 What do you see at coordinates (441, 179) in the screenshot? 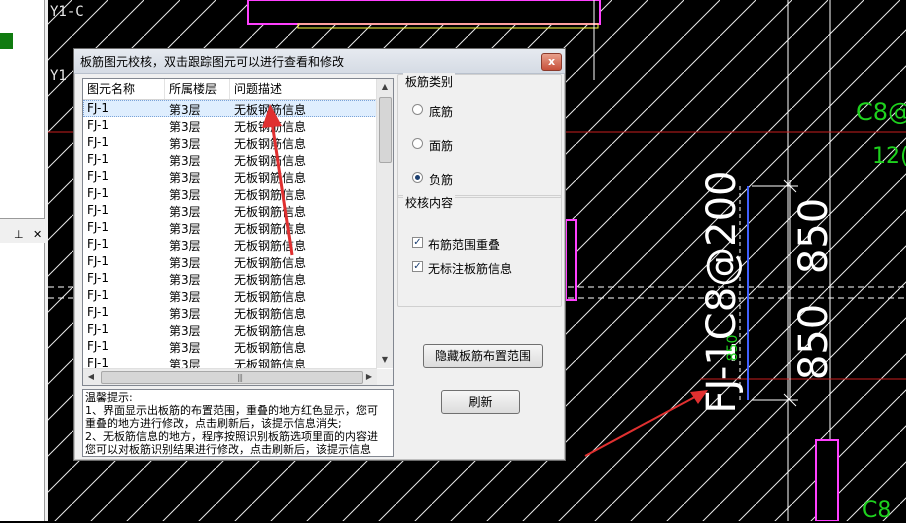
I see `radio-label: 负筋` at bounding box center [441, 179].